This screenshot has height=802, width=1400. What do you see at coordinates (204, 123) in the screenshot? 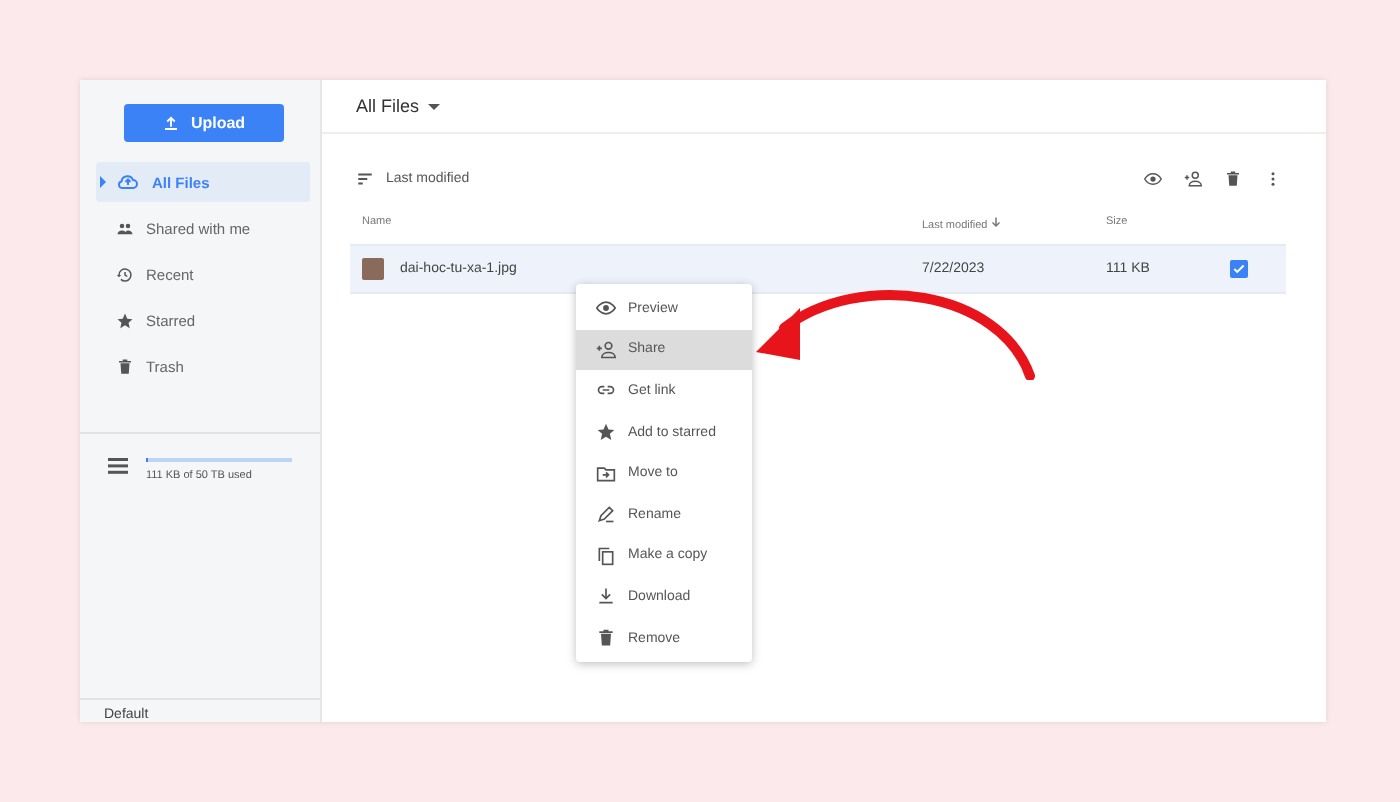
I see `upload-button: Upload` at bounding box center [204, 123].